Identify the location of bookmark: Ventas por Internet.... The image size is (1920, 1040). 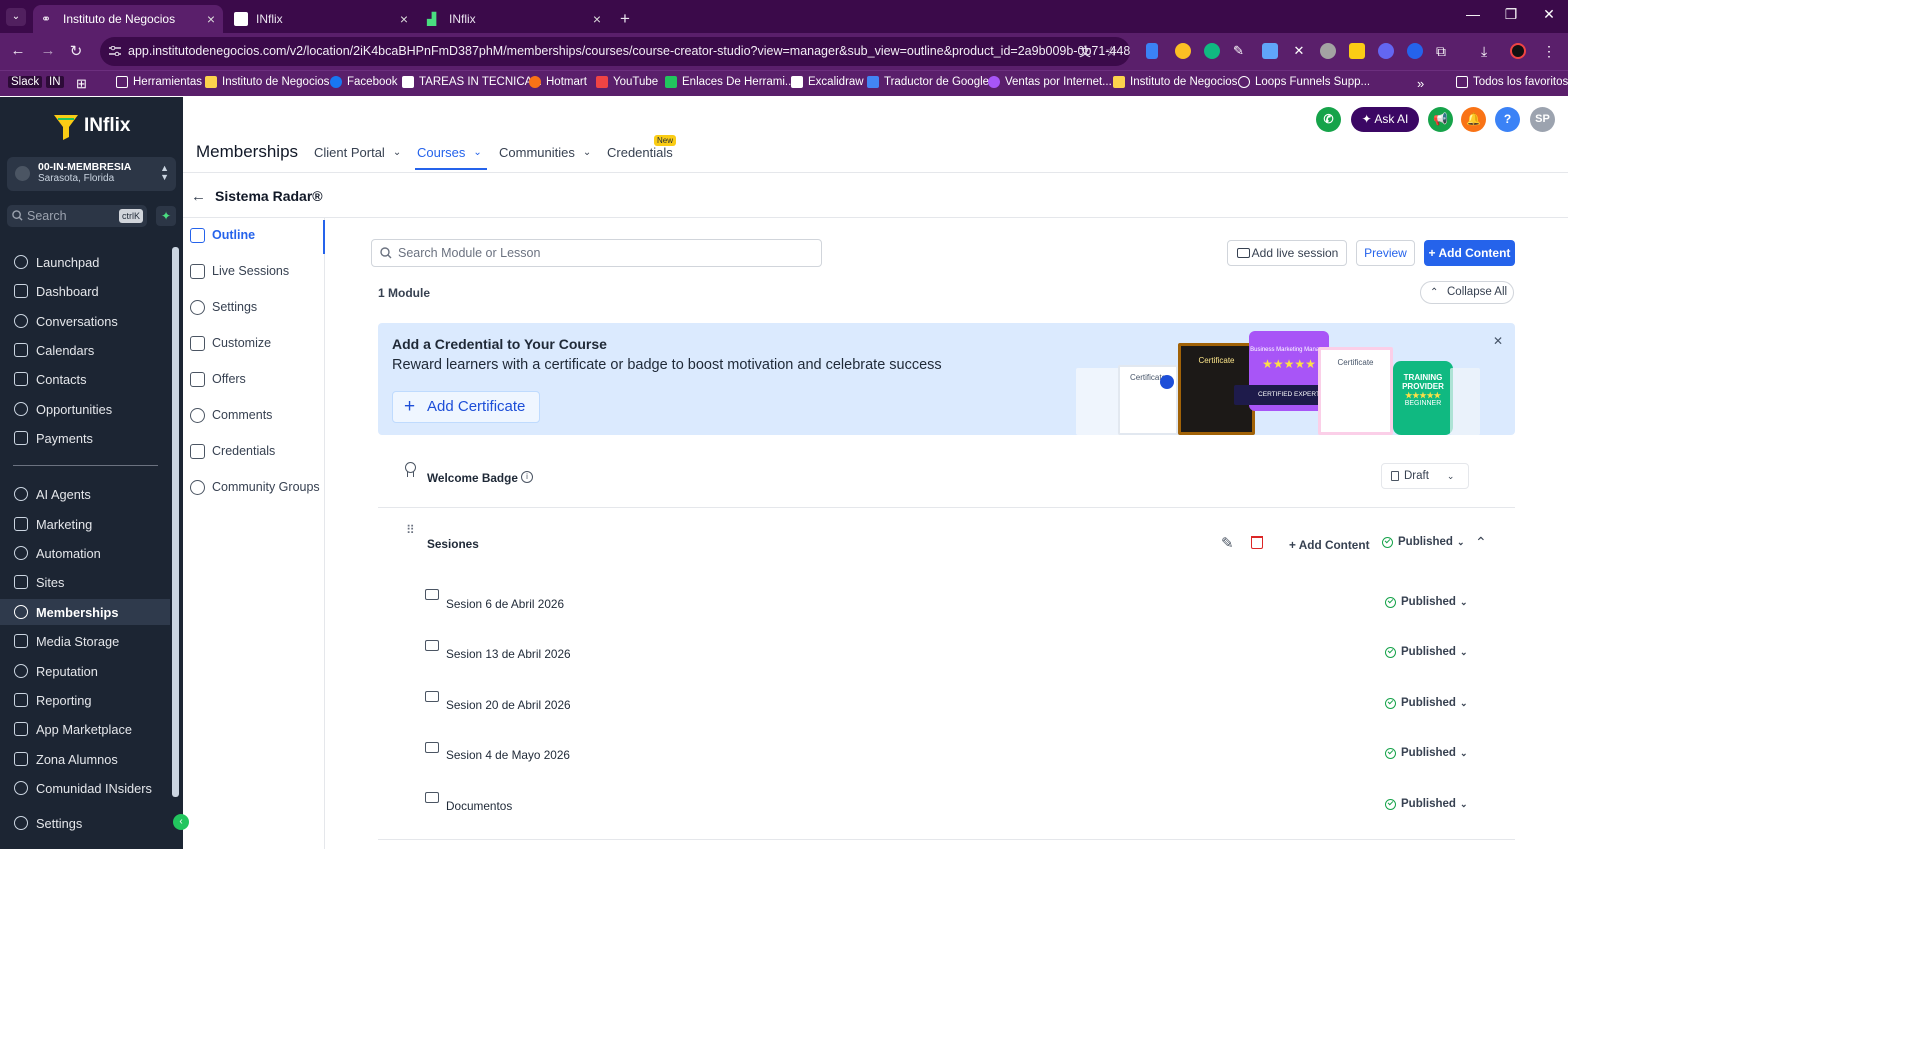
(1050, 82).